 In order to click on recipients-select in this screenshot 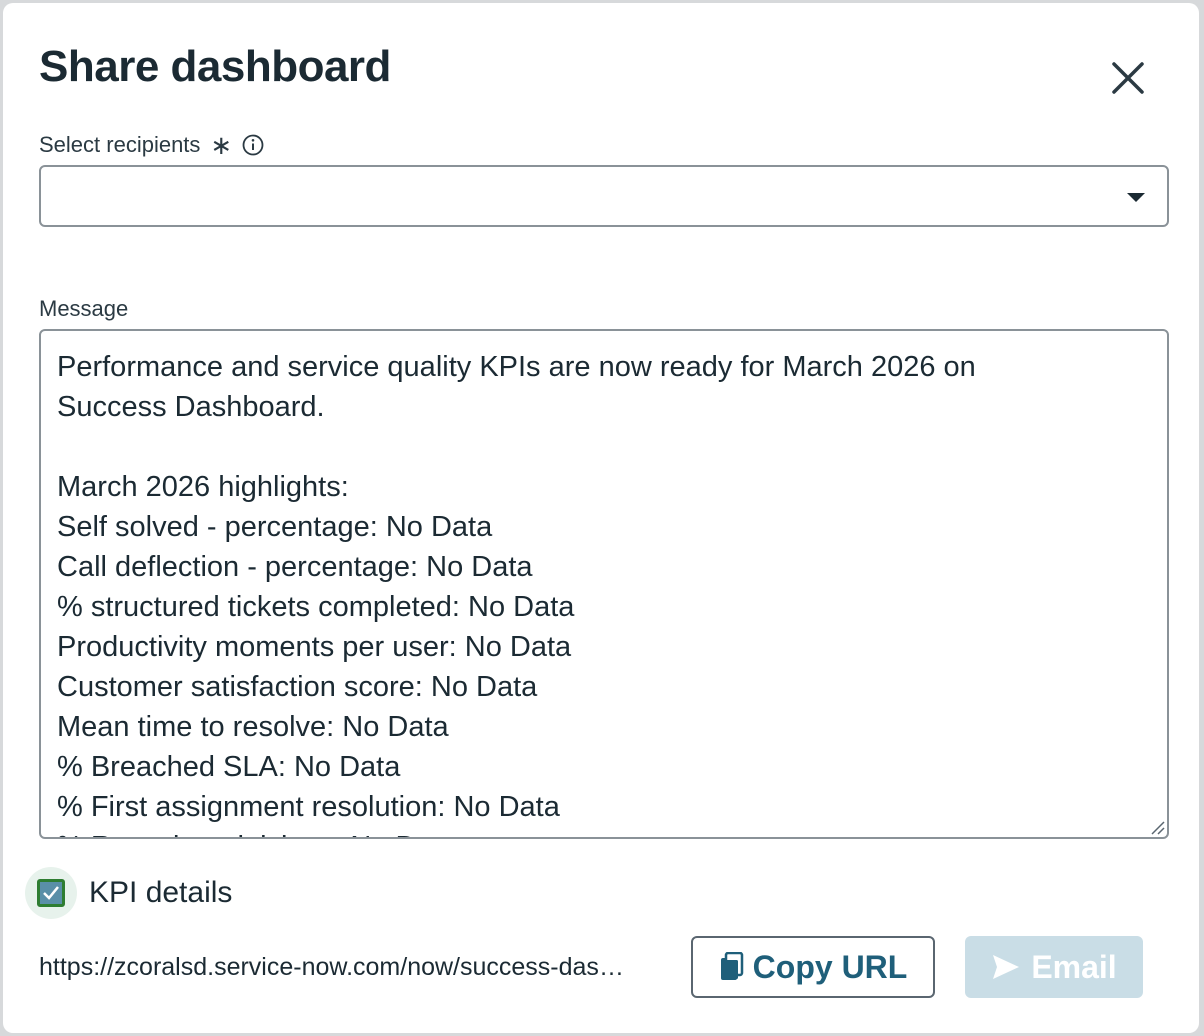, I will do `click(604, 196)`.